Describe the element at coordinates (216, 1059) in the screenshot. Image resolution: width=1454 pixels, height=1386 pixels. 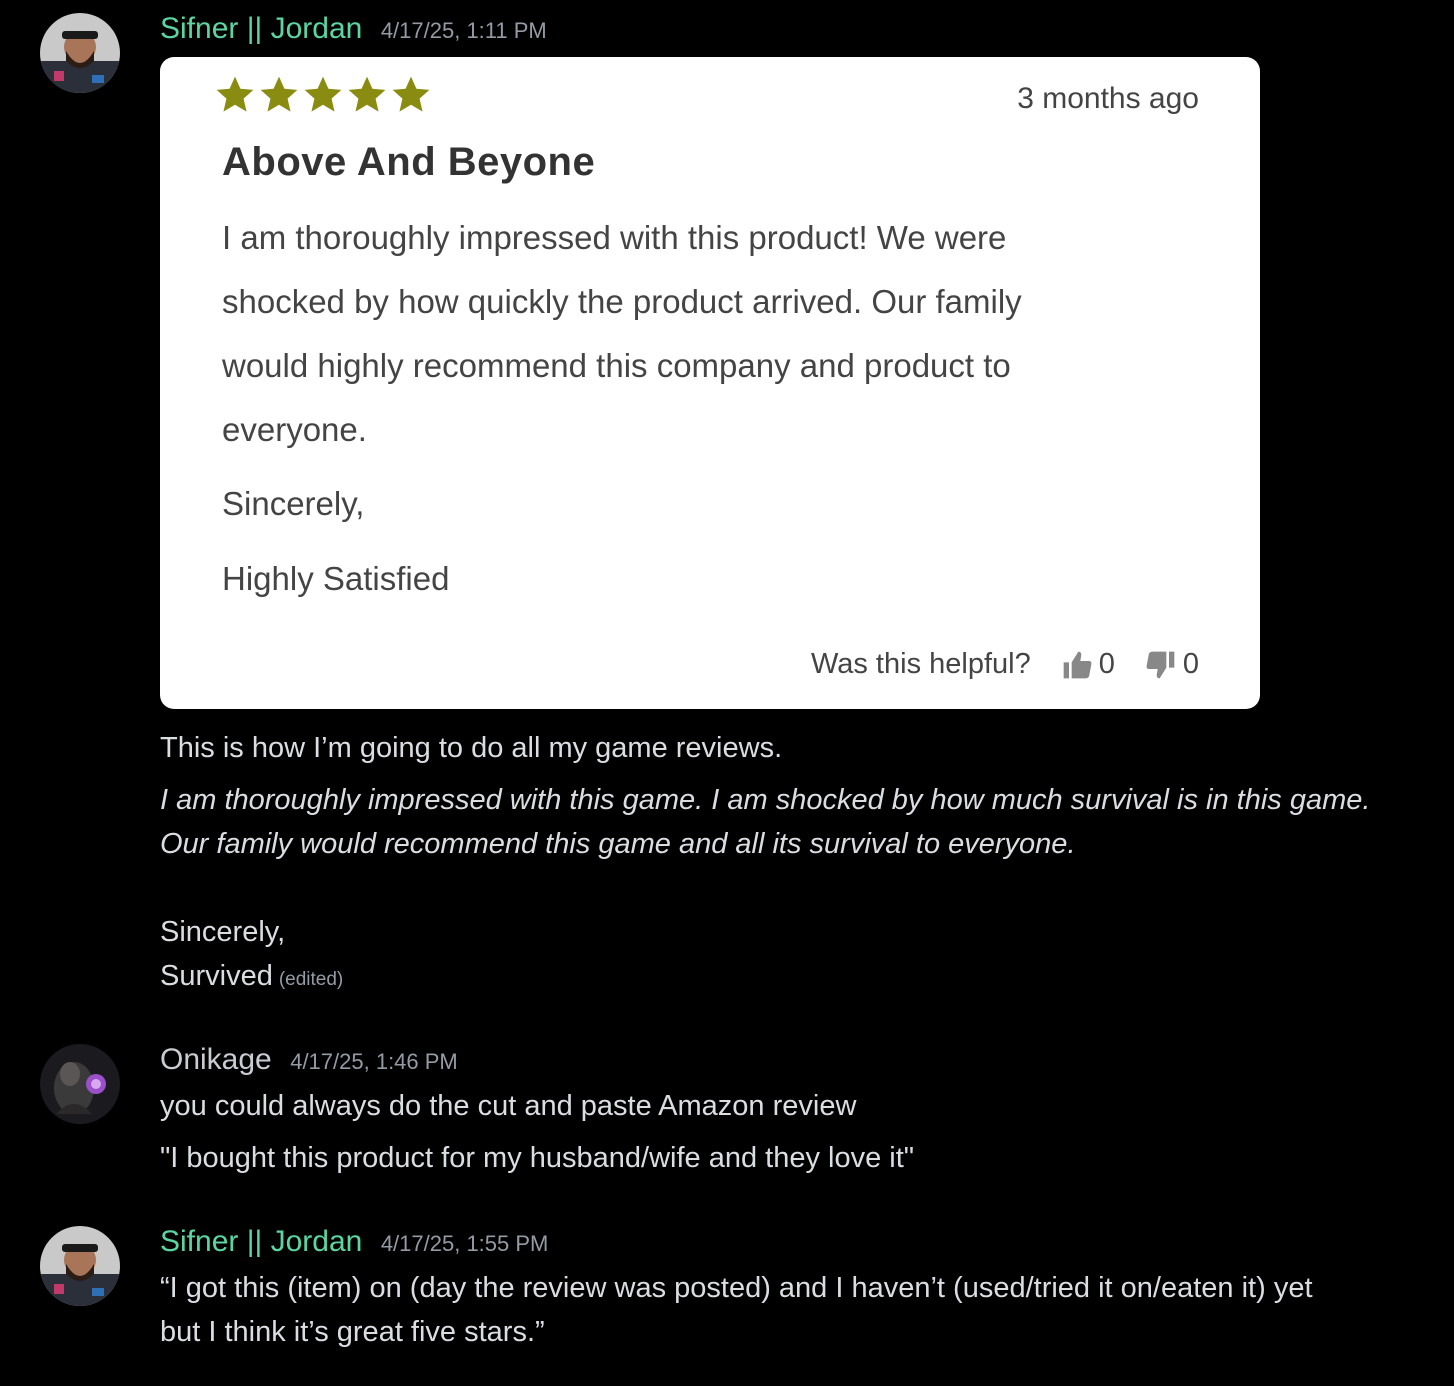
I see `username: Onikage` at that location.